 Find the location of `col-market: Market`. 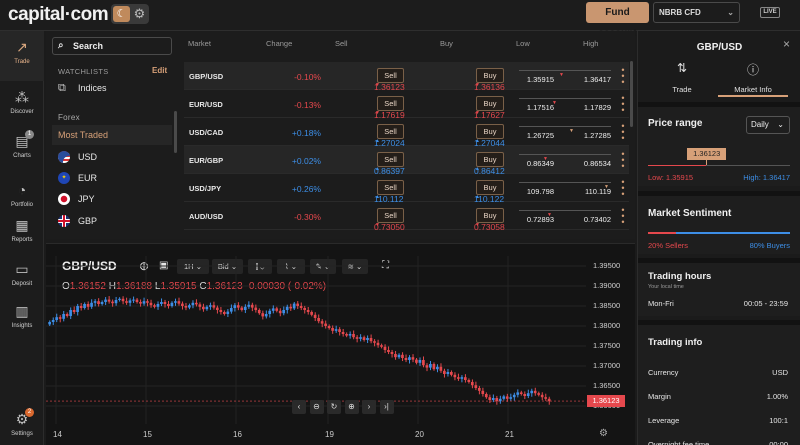

col-market: Market is located at coordinates (199, 43).